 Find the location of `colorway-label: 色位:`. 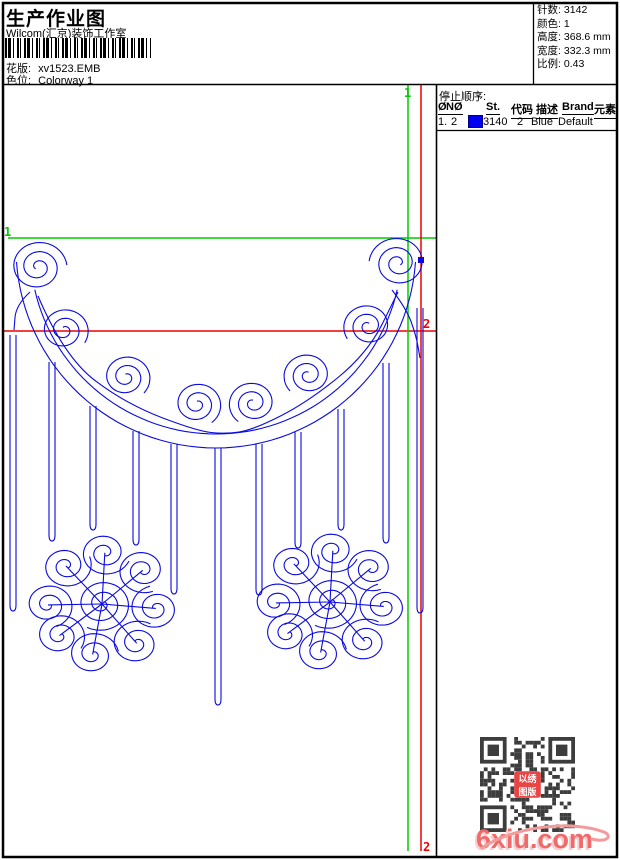

colorway-label: 色位: is located at coordinates (19, 81).